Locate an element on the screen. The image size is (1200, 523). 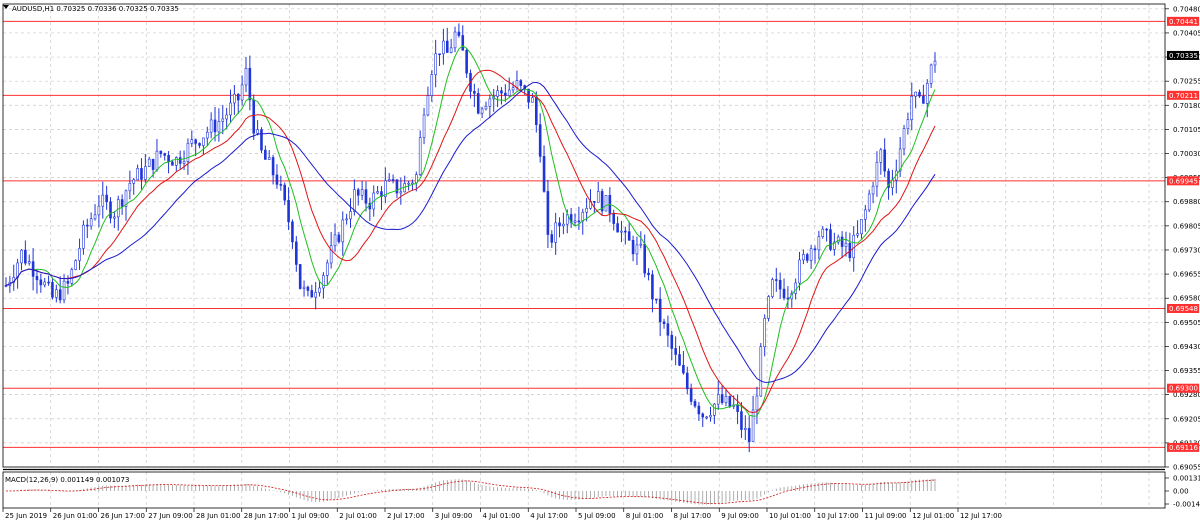
y-tick-label: 0.70480 is located at coordinates (1186, 9).